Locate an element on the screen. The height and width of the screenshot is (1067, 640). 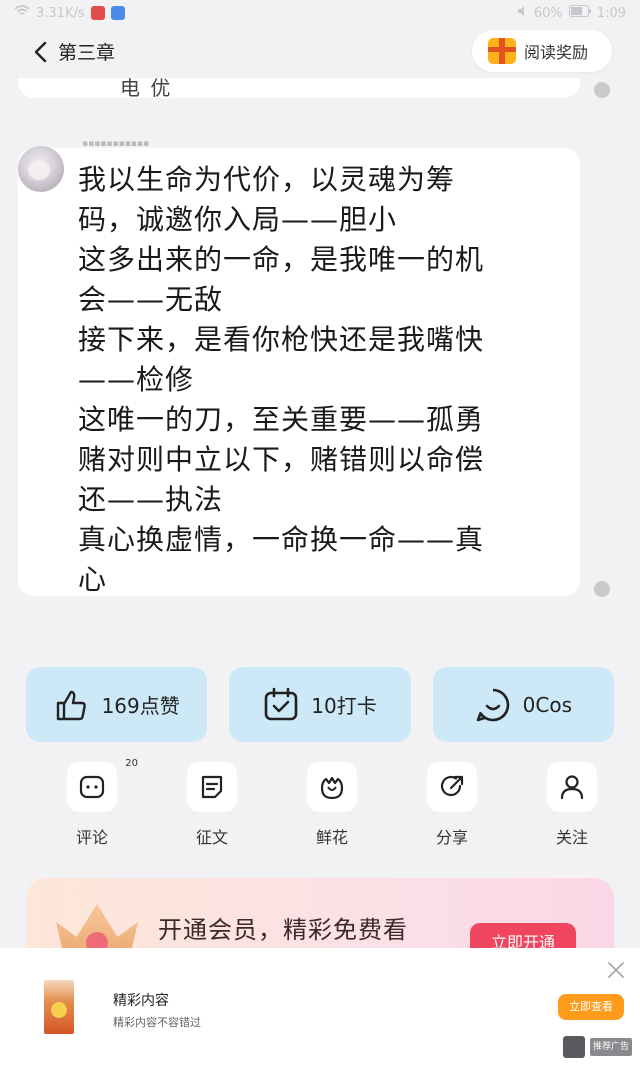
comment-line: 心 is located at coordinates (93, 579).